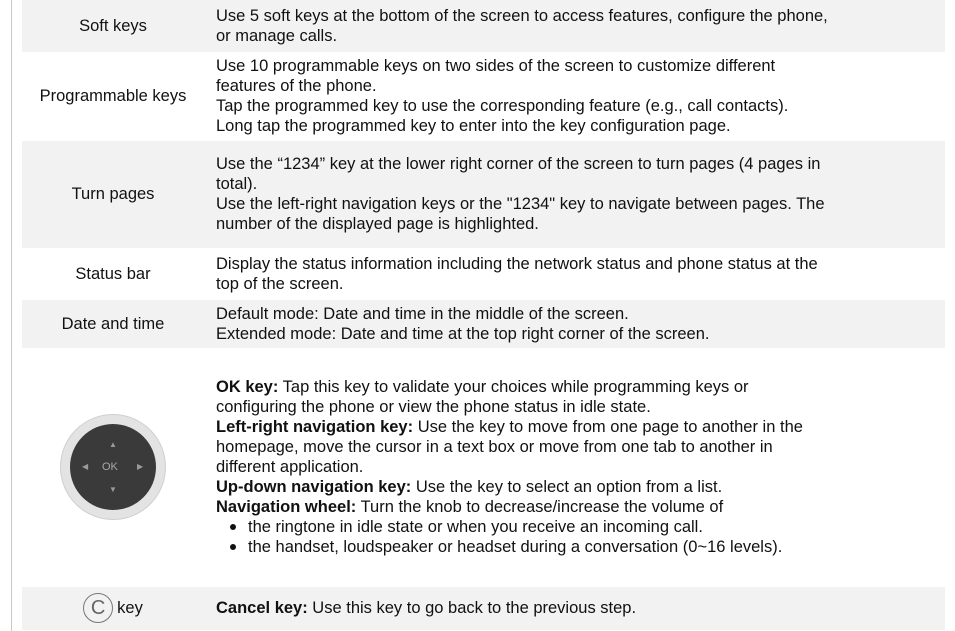 Image resolution: width=955 pixels, height=631 pixels. Describe the element at coordinates (315, 427) in the screenshot. I see `left-right-key-title: Left-right navigation key:` at that location.